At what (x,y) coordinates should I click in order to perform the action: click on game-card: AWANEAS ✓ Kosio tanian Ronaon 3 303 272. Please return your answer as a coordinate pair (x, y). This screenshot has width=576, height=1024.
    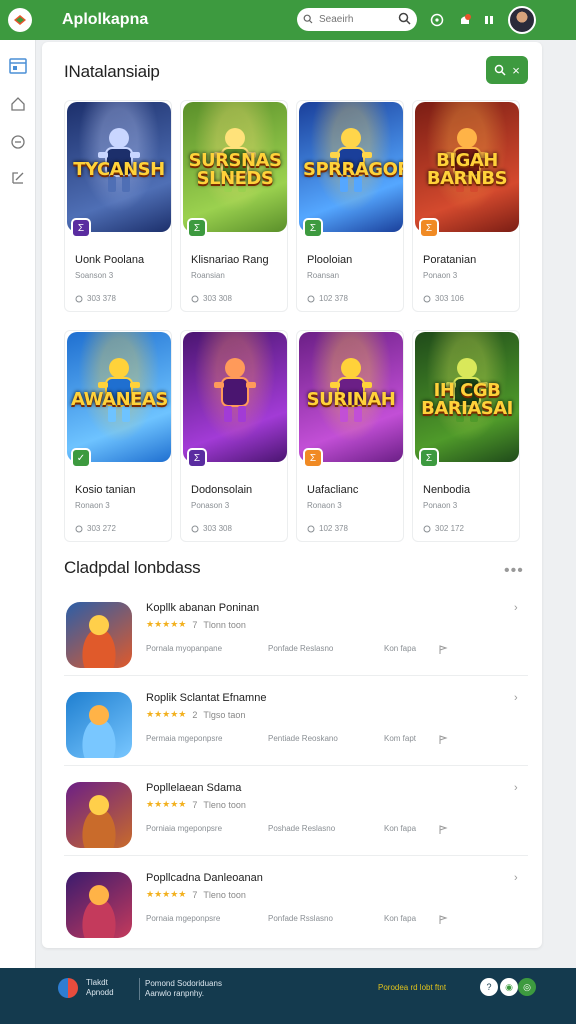
    Looking at the image, I should click on (118, 436).